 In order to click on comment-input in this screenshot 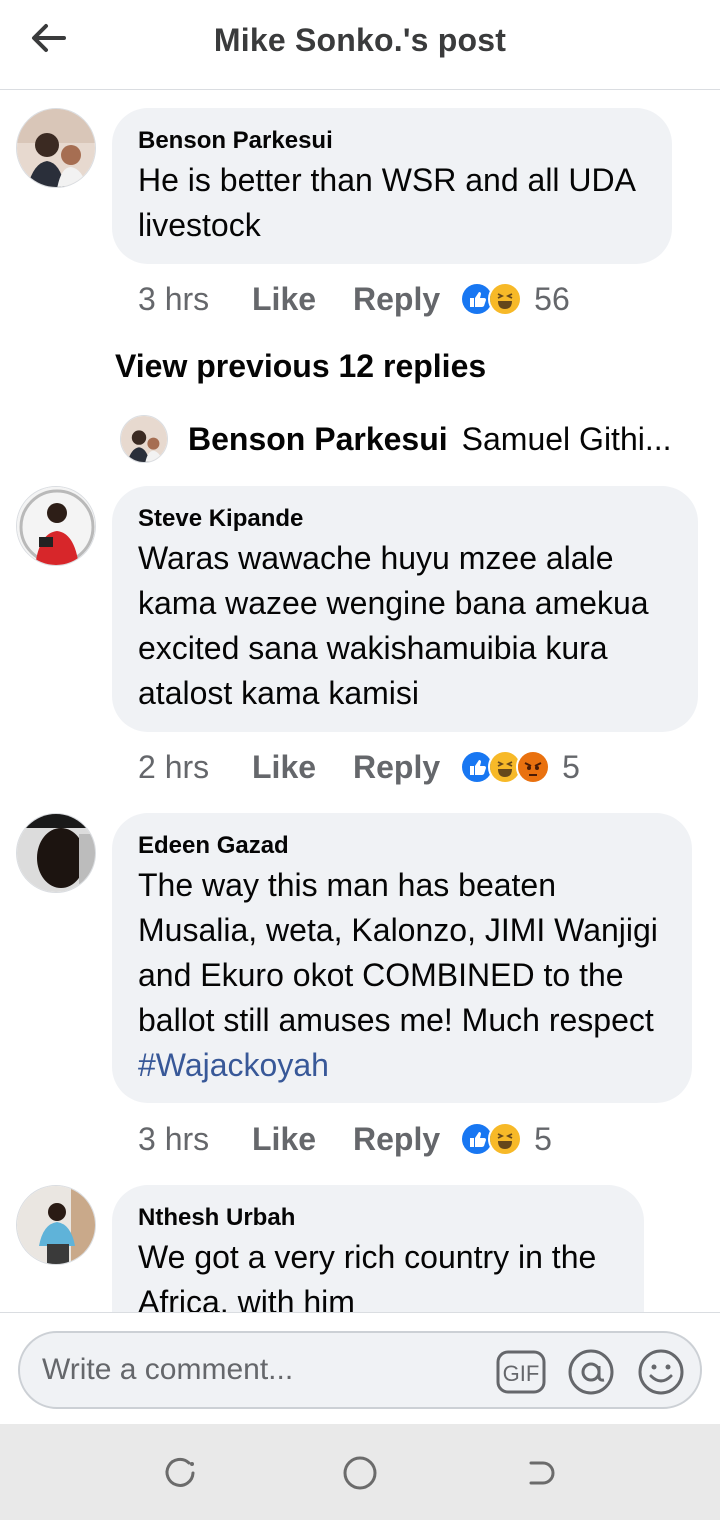, I will do `click(262, 1370)`.